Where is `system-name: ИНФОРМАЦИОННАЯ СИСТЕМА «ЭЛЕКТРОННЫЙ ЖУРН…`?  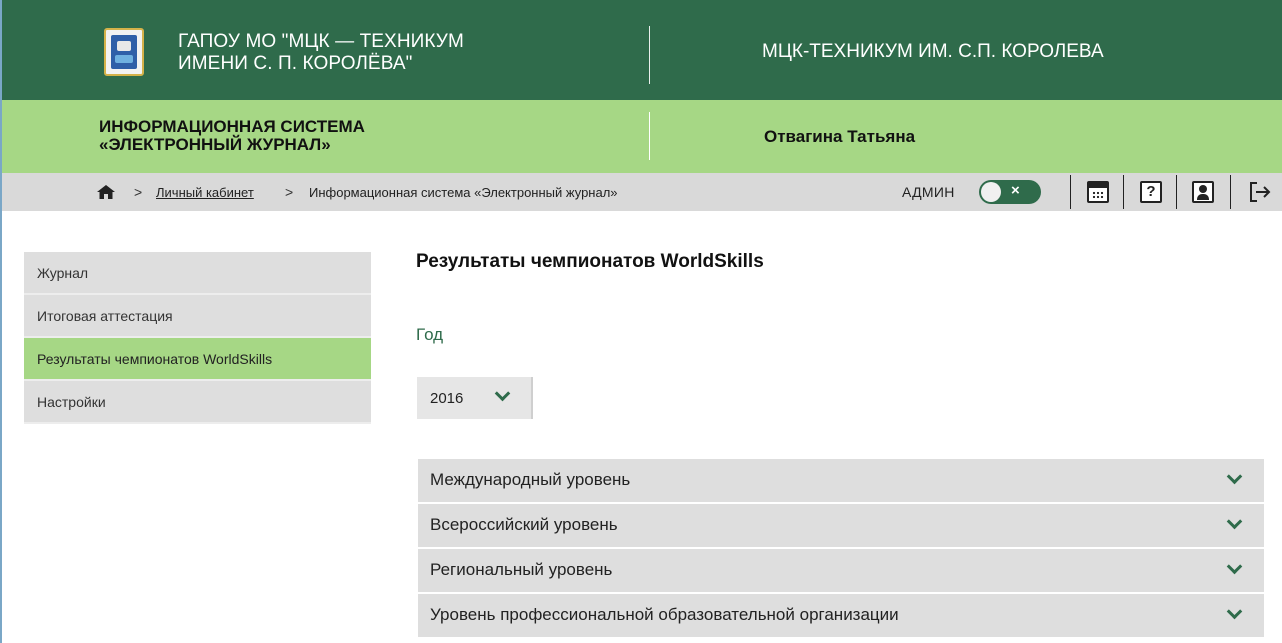 system-name: ИНФОРМАЦИОННАЯ СИСТЕМА «ЭЛЕКТРОННЫЙ ЖУРН… is located at coordinates (232, 136).